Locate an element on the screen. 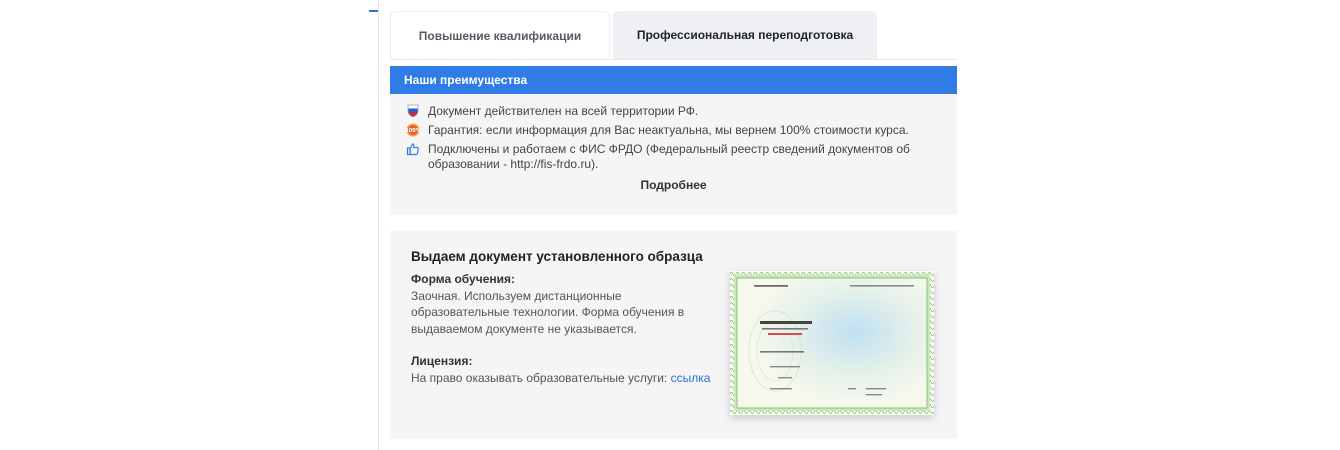 The height and width of the screenshot is (450, 1340). certificate-illustration is located at coordinates (832, 343).